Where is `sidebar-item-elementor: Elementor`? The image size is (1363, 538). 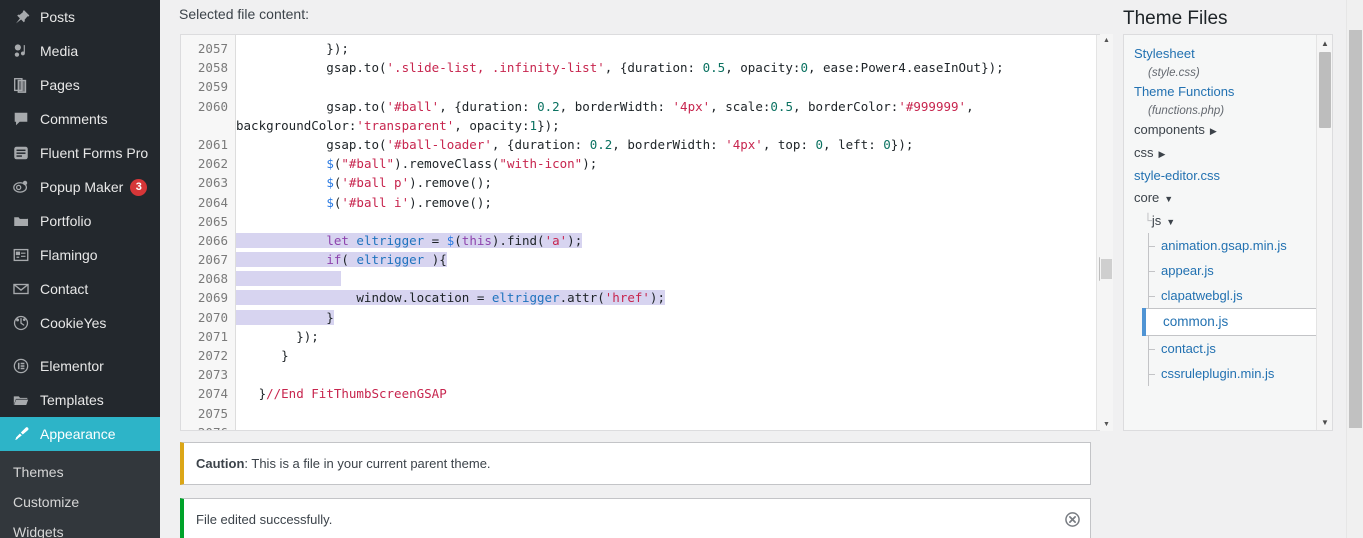
sidebar-item-elementor: Elementor is located at coordinates (80, 366).